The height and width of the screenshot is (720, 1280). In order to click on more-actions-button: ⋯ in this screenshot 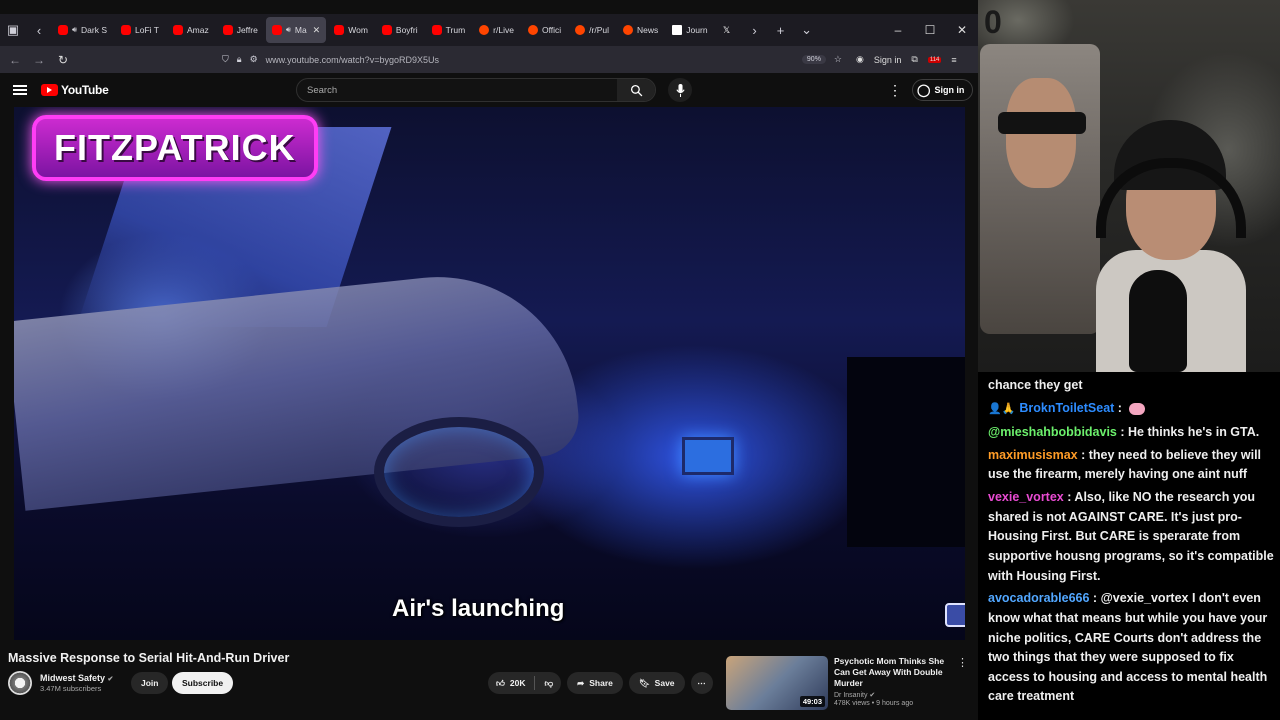, I will do `click(701, 683)`.